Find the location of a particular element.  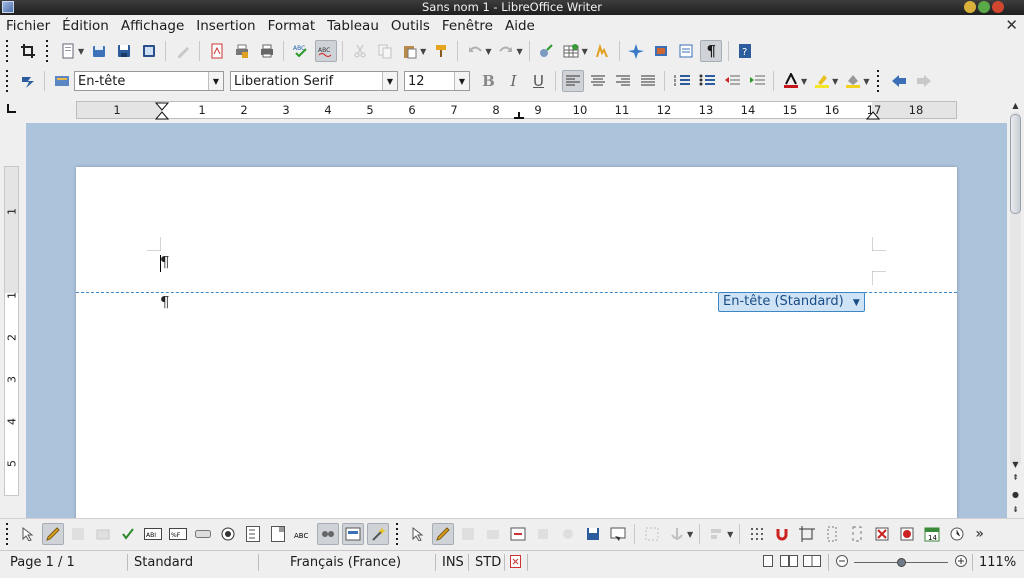

justify-icon is located at coordinates (648, 81).